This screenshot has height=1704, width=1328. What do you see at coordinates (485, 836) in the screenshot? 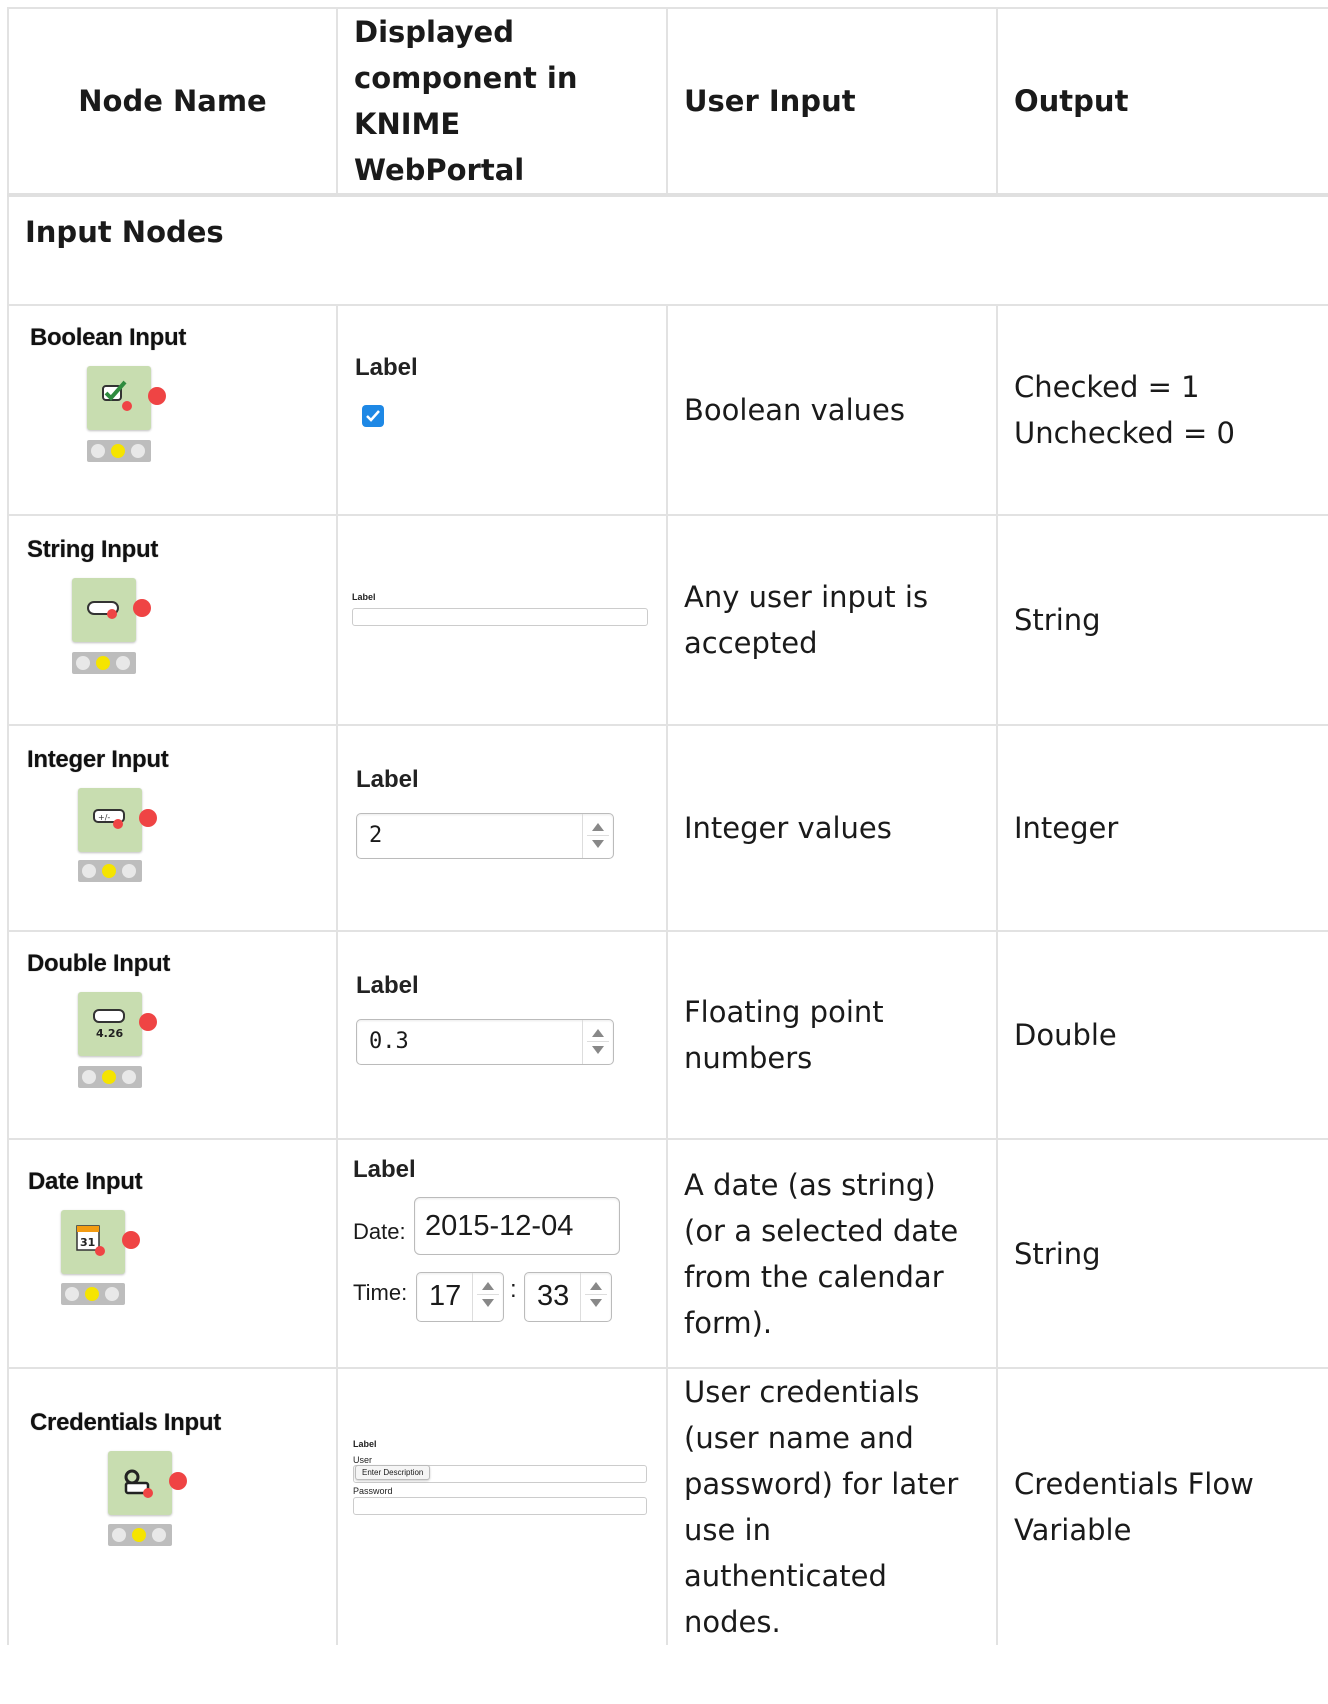
I see `integer-spinner: 2` at bounding box center [485, 836].